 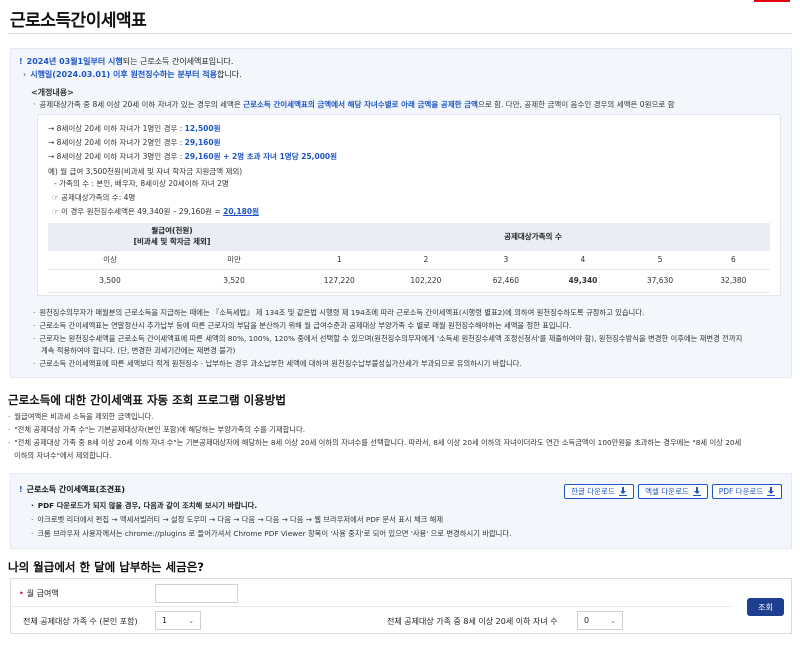 What do you see at coordinates (106, 567) in the screenshot?
I see `calculator-title: 나의 월급에서 한 달에 납부하는 세금은?` at bounding box center [106, 567].